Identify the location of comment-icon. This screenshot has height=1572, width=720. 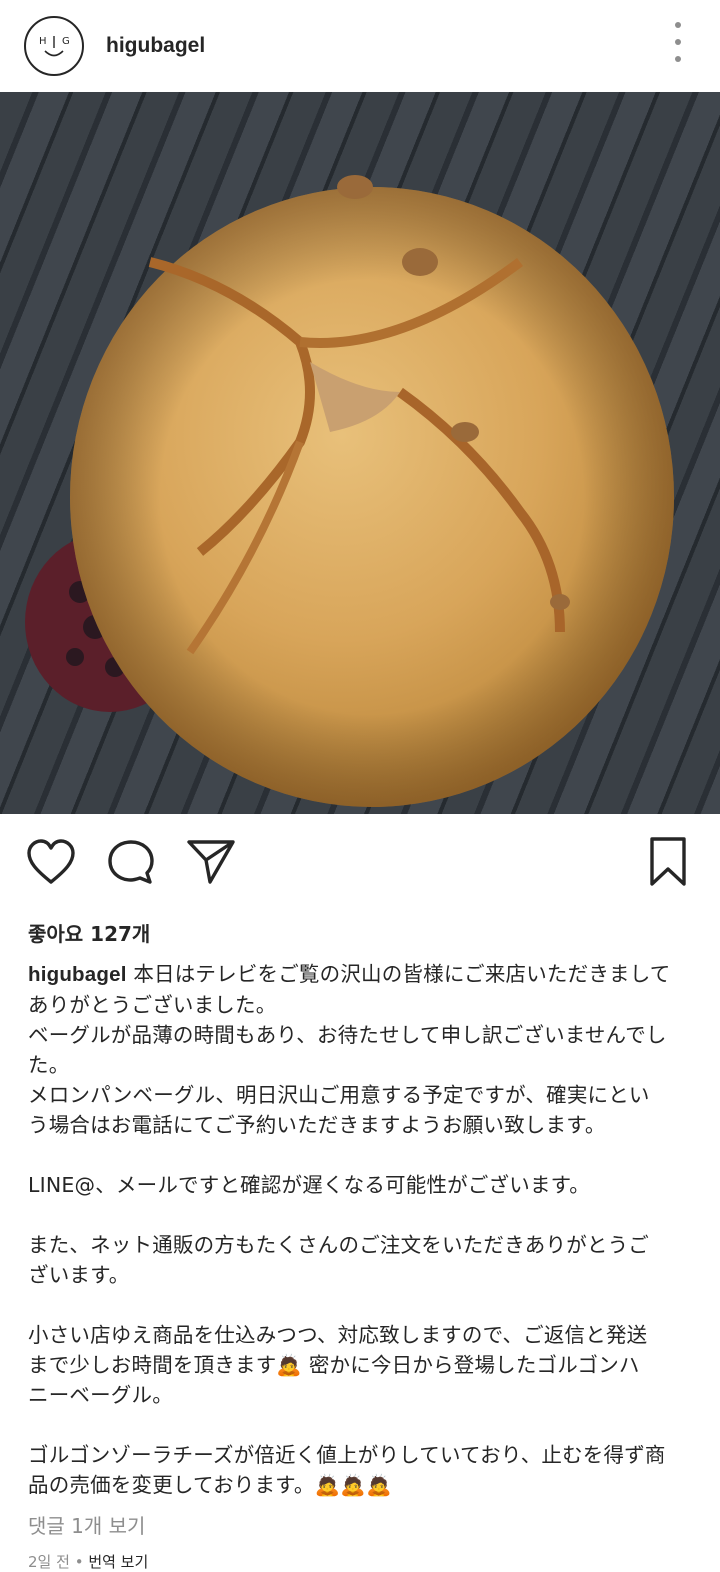
(131, 864).